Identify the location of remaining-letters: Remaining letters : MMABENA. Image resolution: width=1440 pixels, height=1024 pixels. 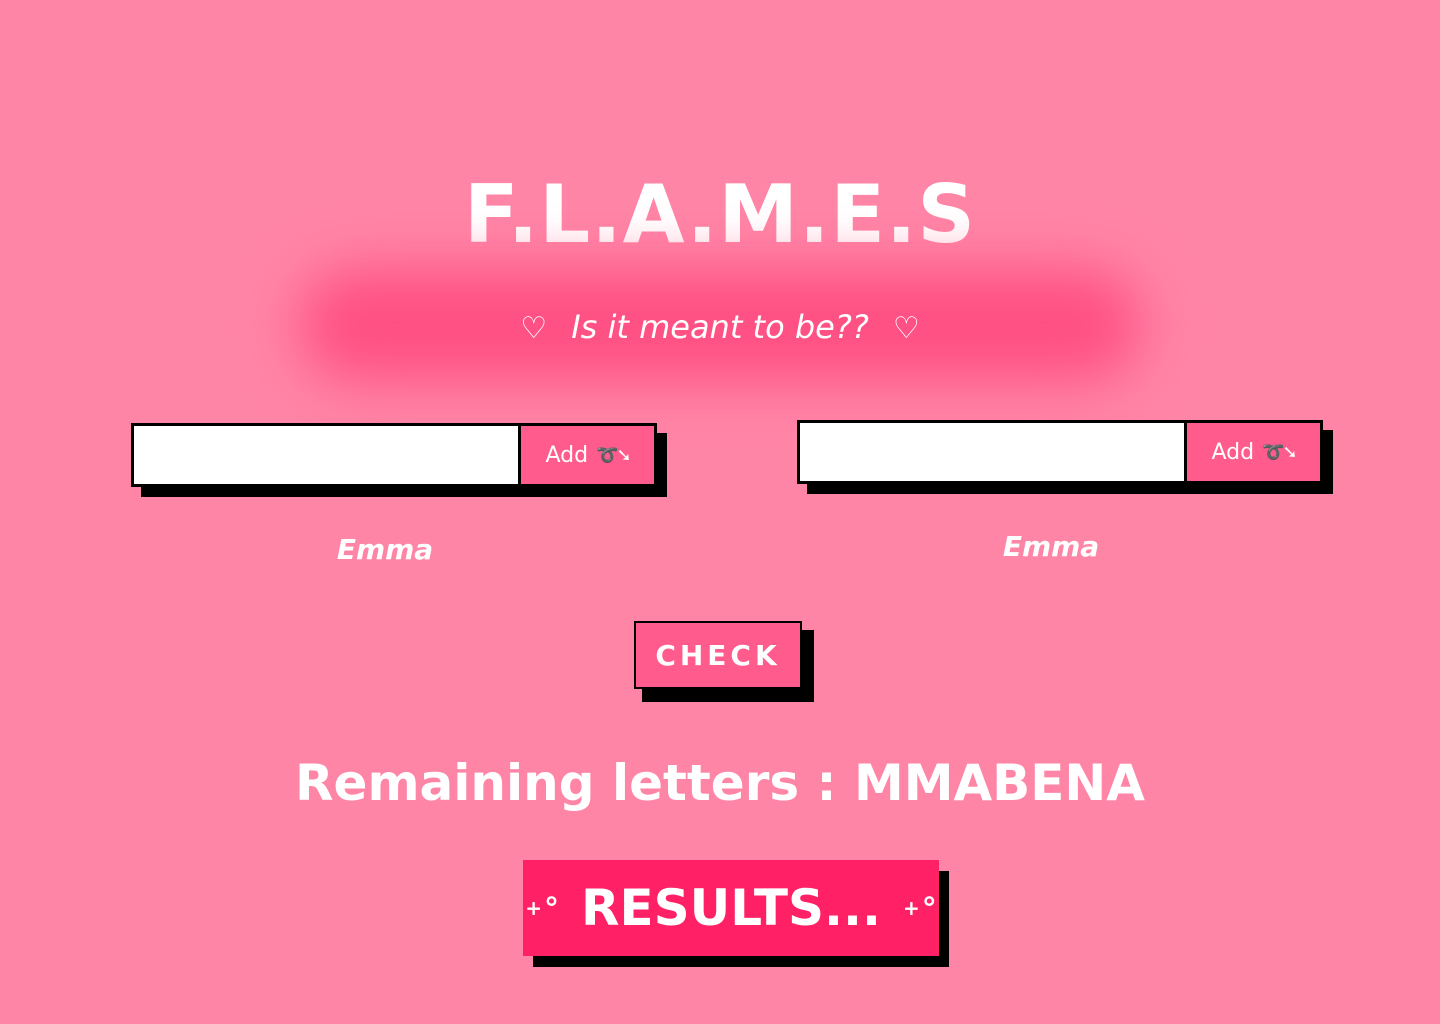
(720, 783).